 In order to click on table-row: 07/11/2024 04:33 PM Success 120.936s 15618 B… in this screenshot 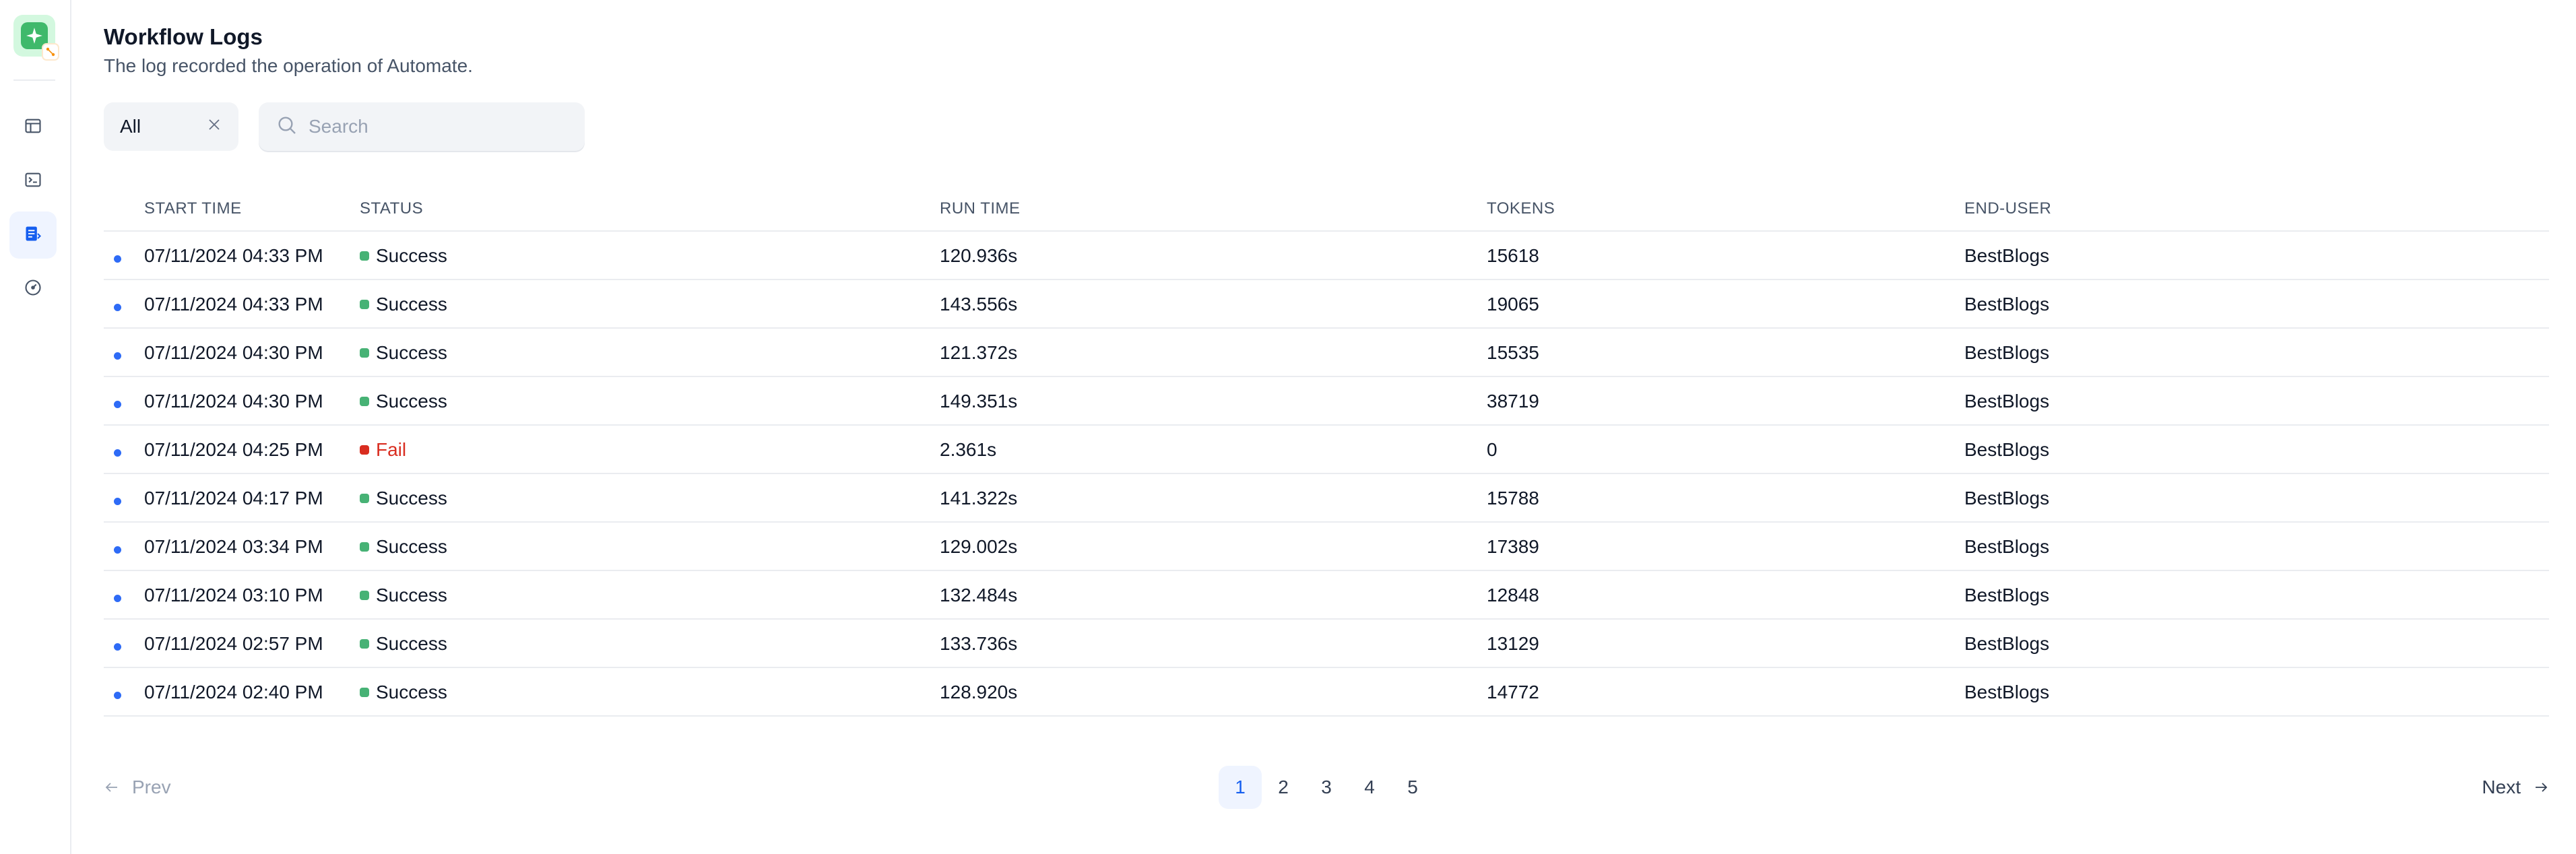, I will do `click(1326, 256)`.